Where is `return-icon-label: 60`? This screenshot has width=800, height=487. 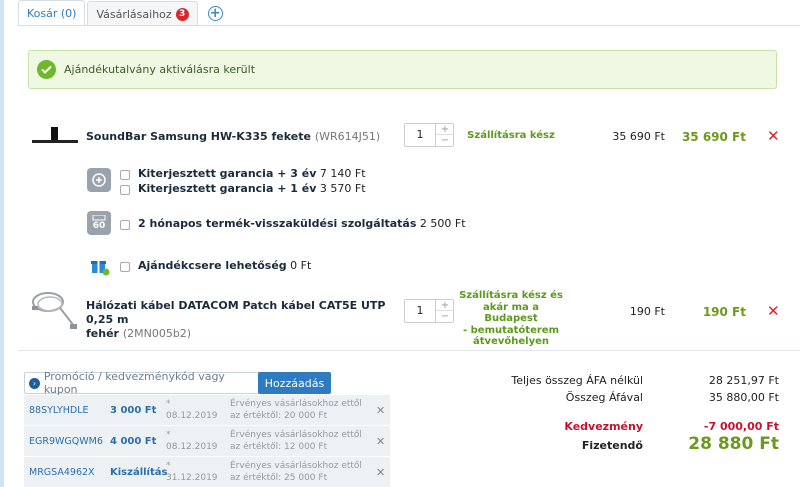 return-icon-label: 60 is located at coordinates (99, 226).